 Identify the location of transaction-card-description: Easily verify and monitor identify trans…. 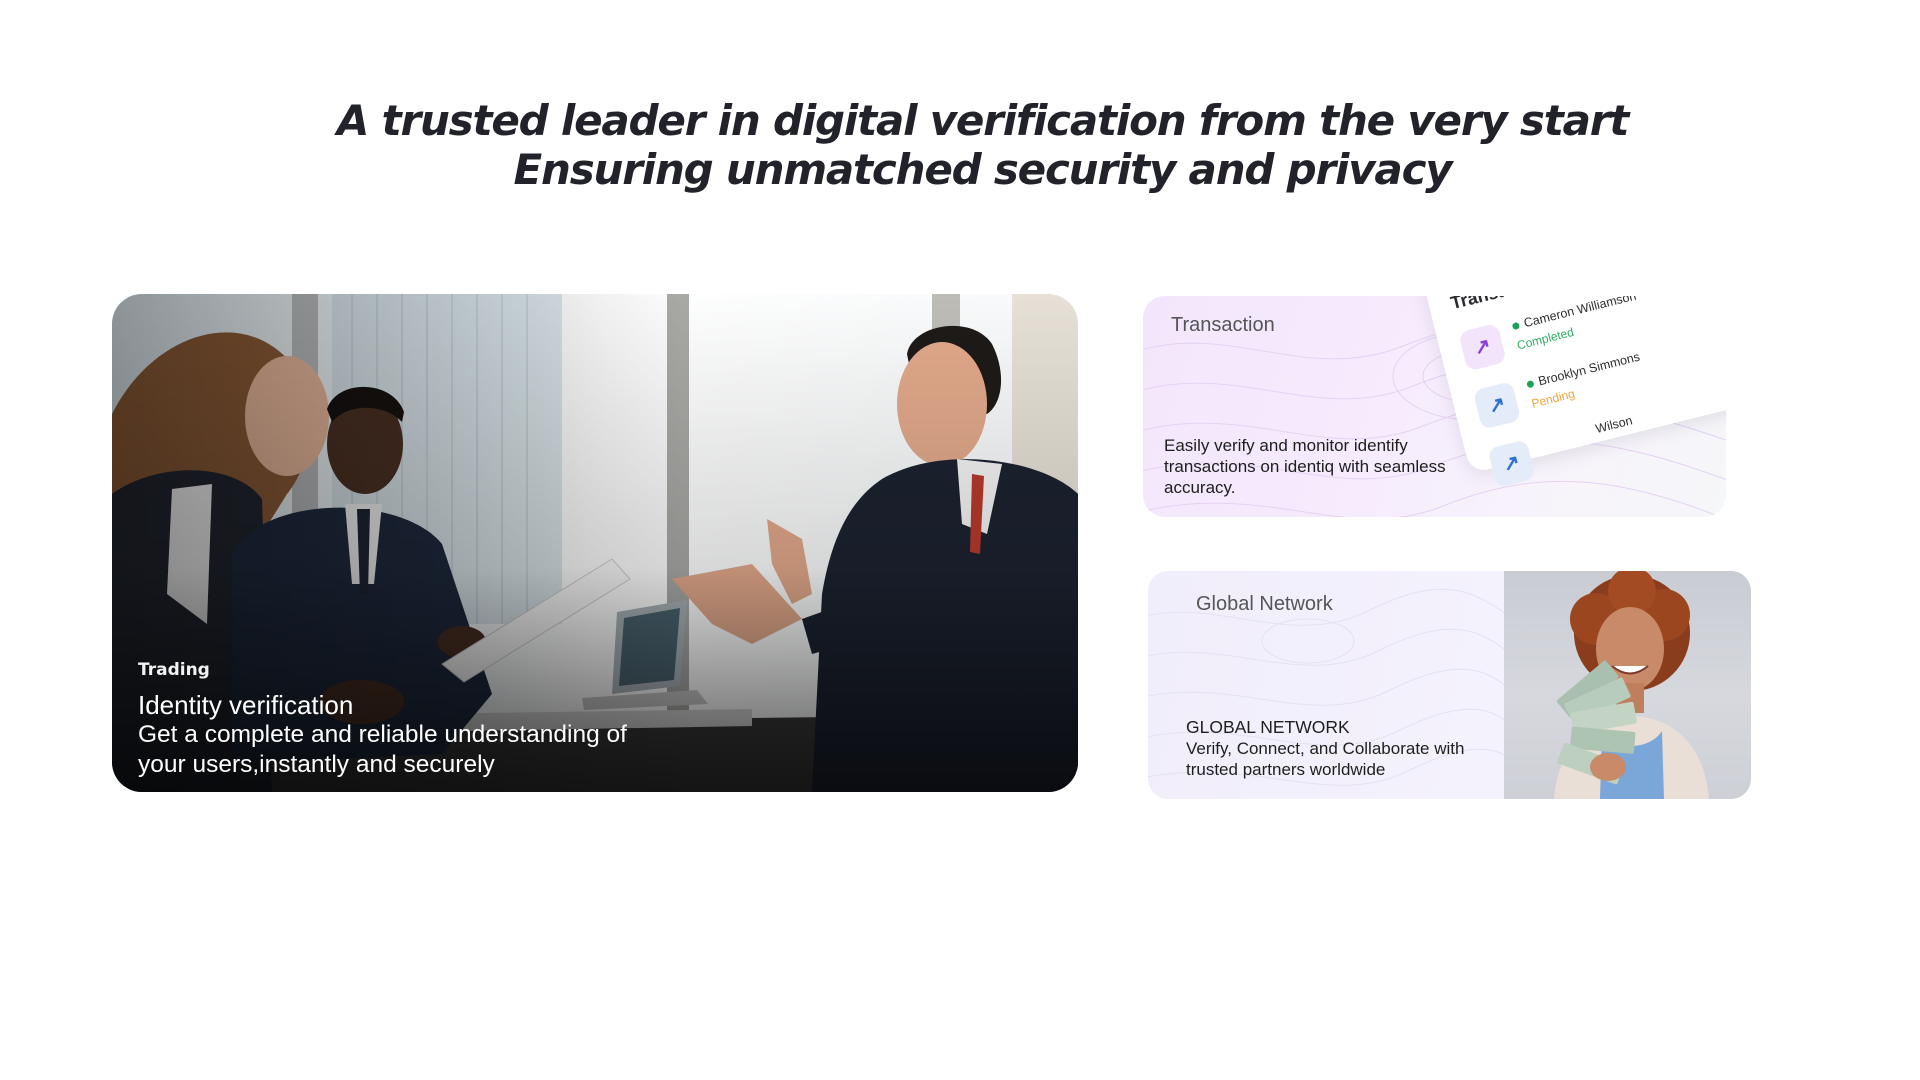
(1305, 466).